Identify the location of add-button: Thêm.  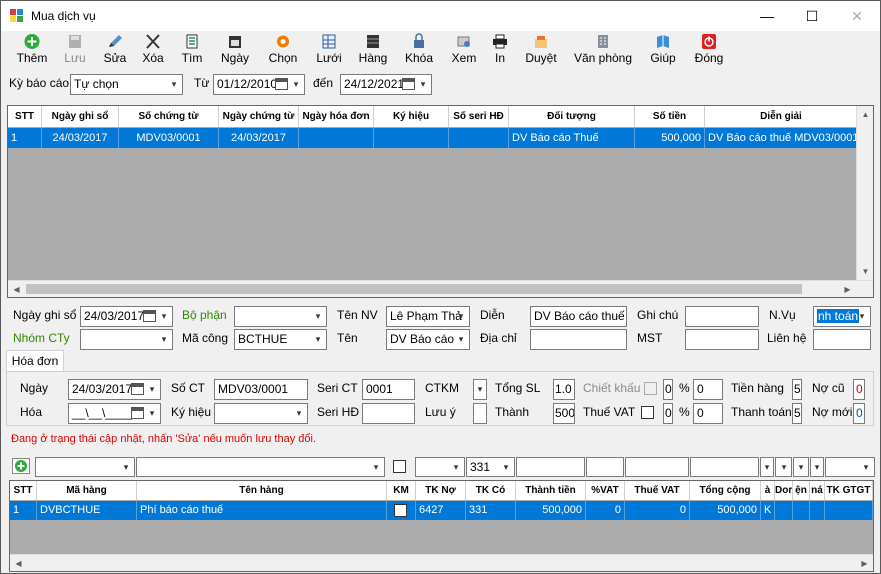
(32, 51).